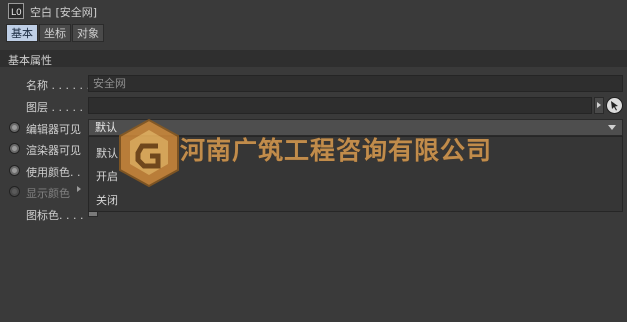 This screenshot has width=627, height=322. Describe the element at coordinates (355, 127) in the screenshot. I see `editor-visible-select: 默认` at that location.